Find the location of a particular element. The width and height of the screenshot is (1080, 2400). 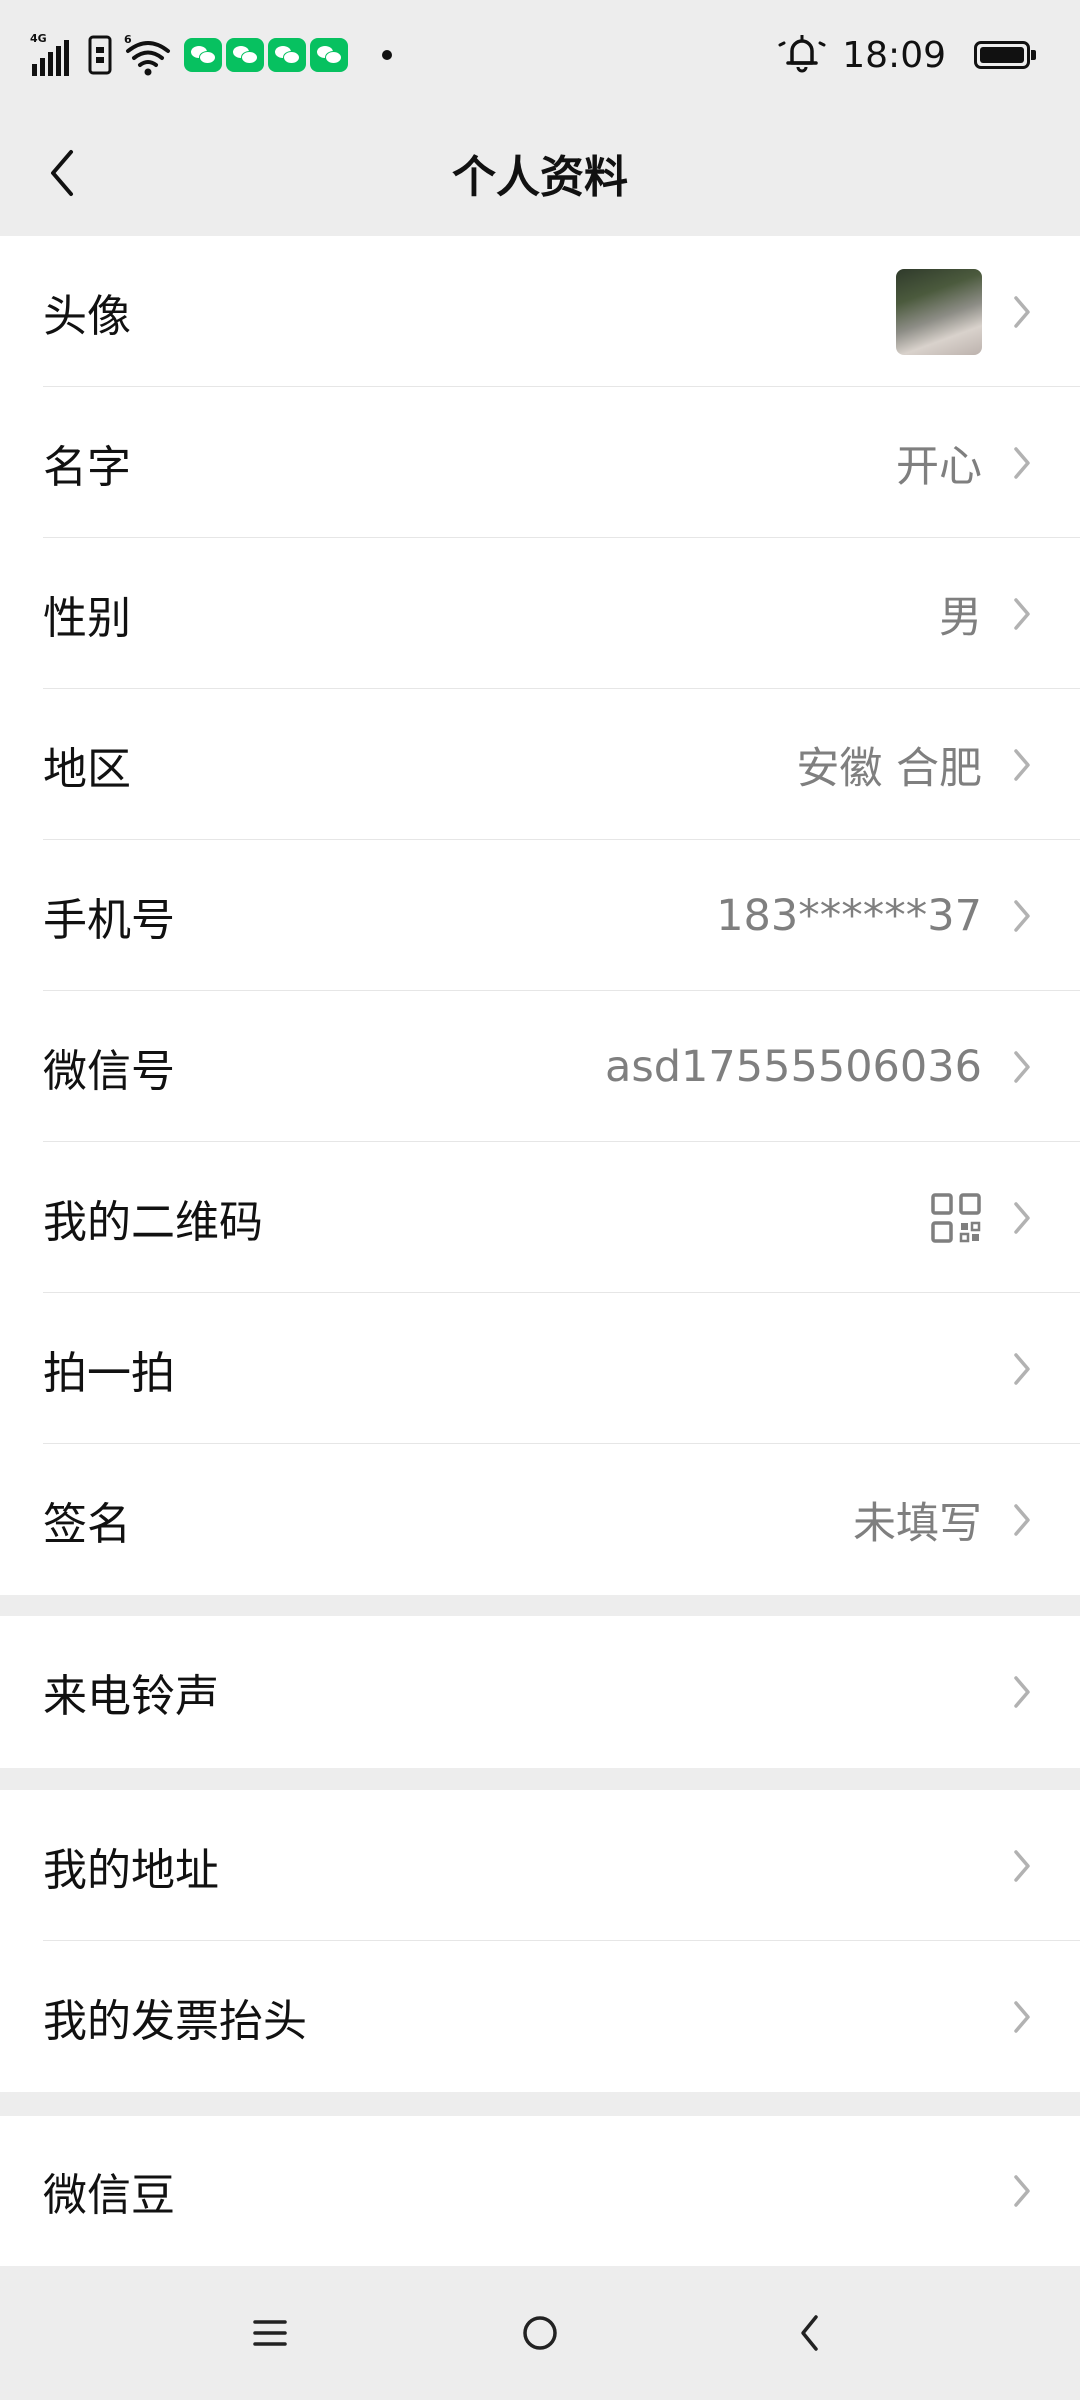

row-label: 我的发票抬头 is located at coordinates (175, 2021).